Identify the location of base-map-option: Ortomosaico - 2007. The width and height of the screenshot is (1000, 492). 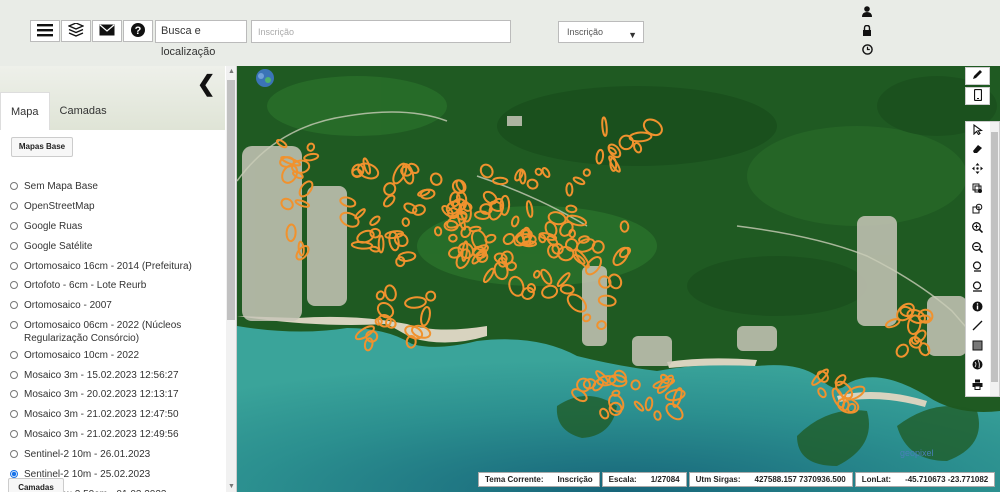
(115, 307).